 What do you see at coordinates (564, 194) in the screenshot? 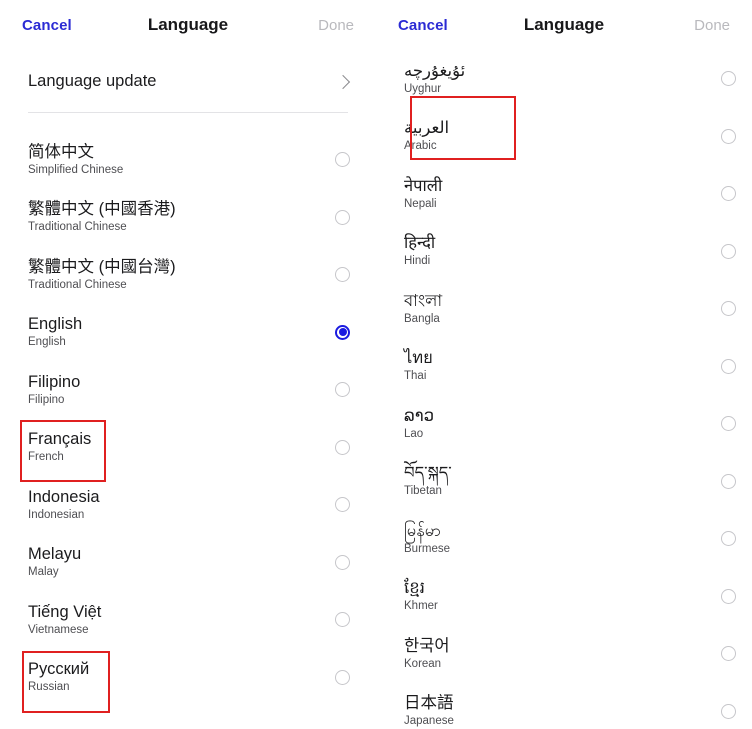
I see `language-row: नेपाली Nepali` at bounding box center [564, 194].